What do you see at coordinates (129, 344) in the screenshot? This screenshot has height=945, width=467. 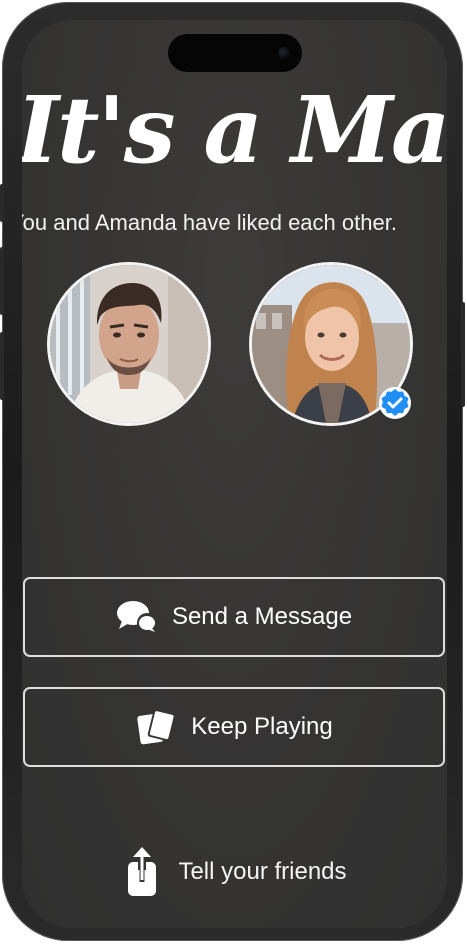 I see `user-avatar` at bounding box center [129, 344].